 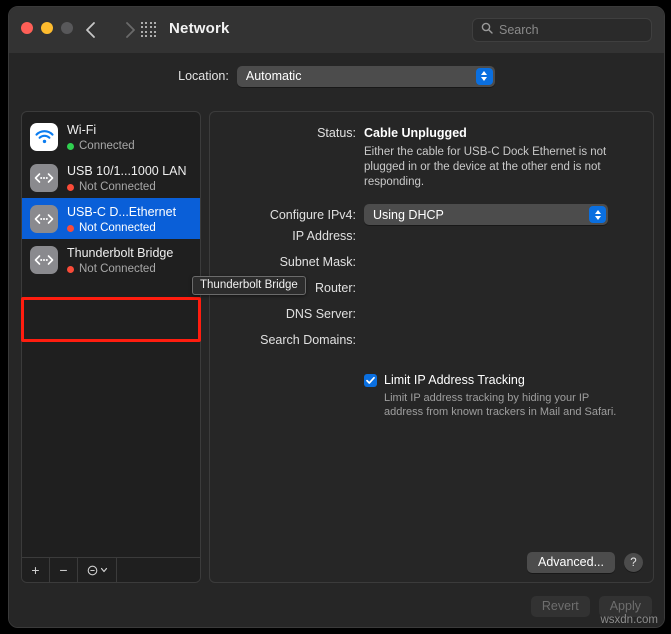 What do you see at coordinates (308, 340) in the screenshot?
I see `search-domains-label: Search Domains:` at bounding box center [308, 340].